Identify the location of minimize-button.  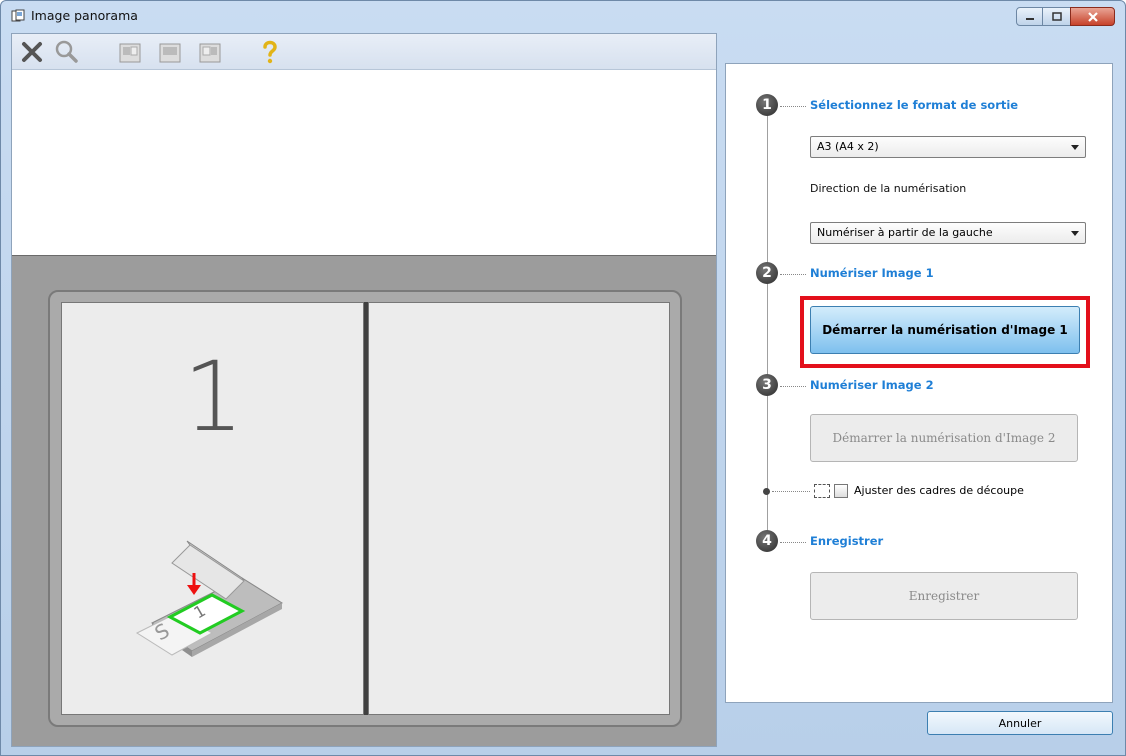
(1029, 16).